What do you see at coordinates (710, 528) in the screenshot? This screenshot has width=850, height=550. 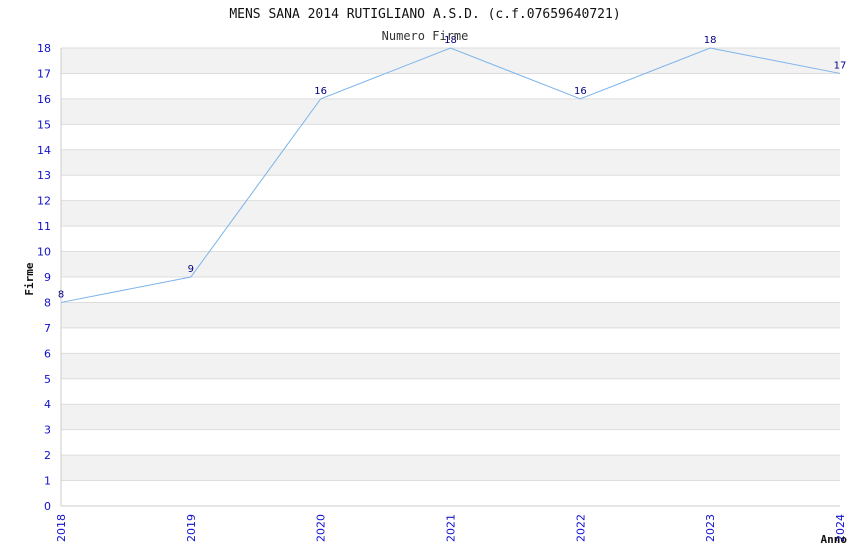 I see `x-tick-label: 2023` at bounding box center [710, 528].